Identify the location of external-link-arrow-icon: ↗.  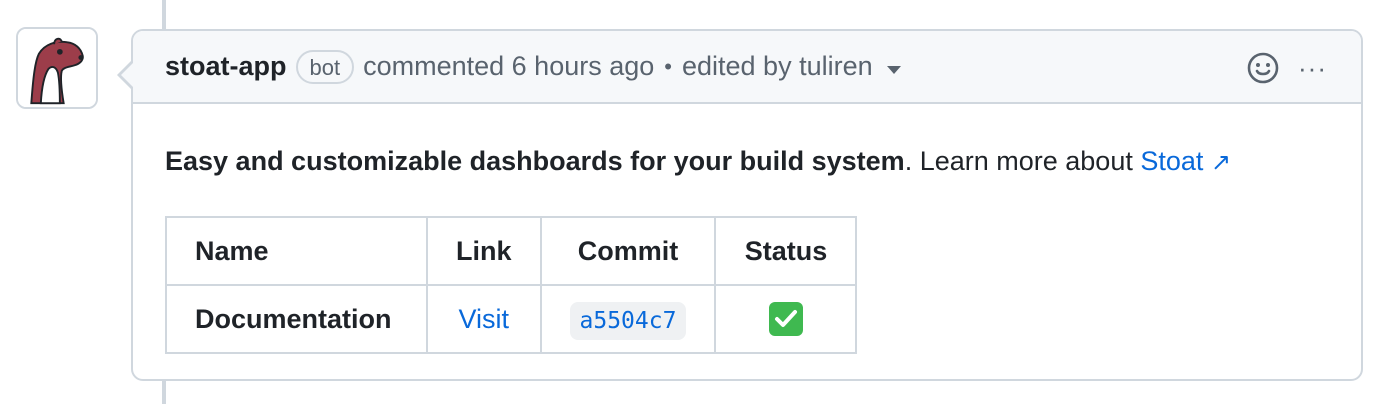
(1221, 162).